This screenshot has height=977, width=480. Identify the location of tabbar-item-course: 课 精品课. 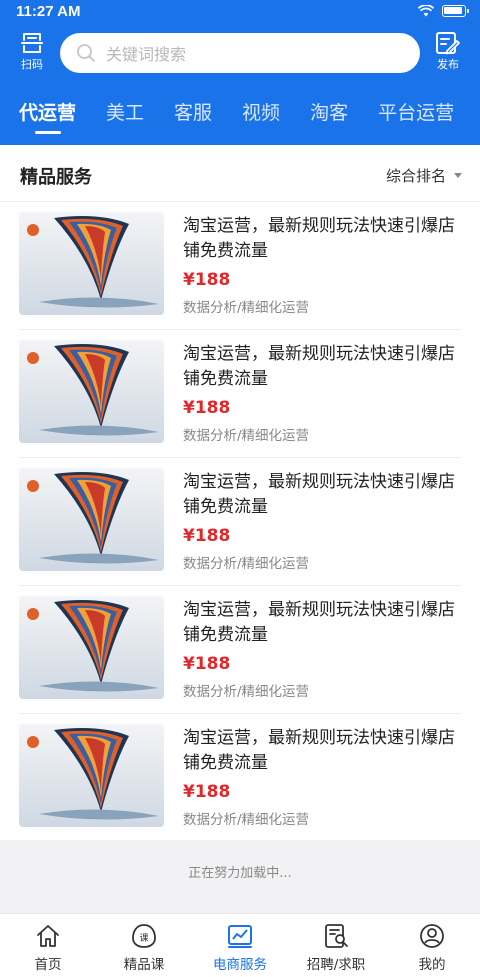
(144, 945).